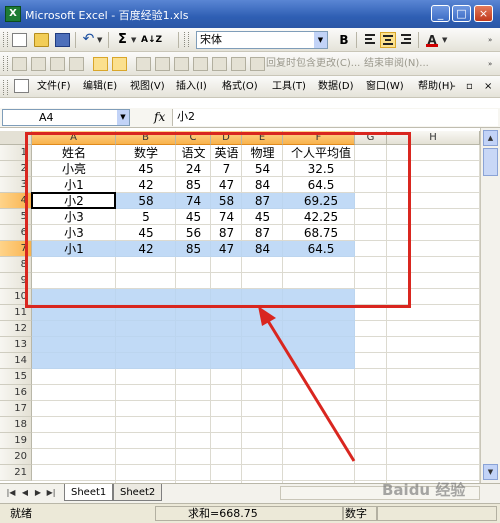 The width and height of the screenshot is (500, 523). Describe the element at coordinates (159, 117) in the screenshot. I see `insert-function-icon: fx` at that location.